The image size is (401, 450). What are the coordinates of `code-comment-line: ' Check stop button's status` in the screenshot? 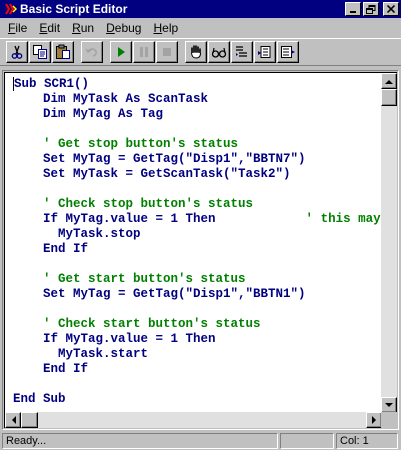 It's located at (197, 204).